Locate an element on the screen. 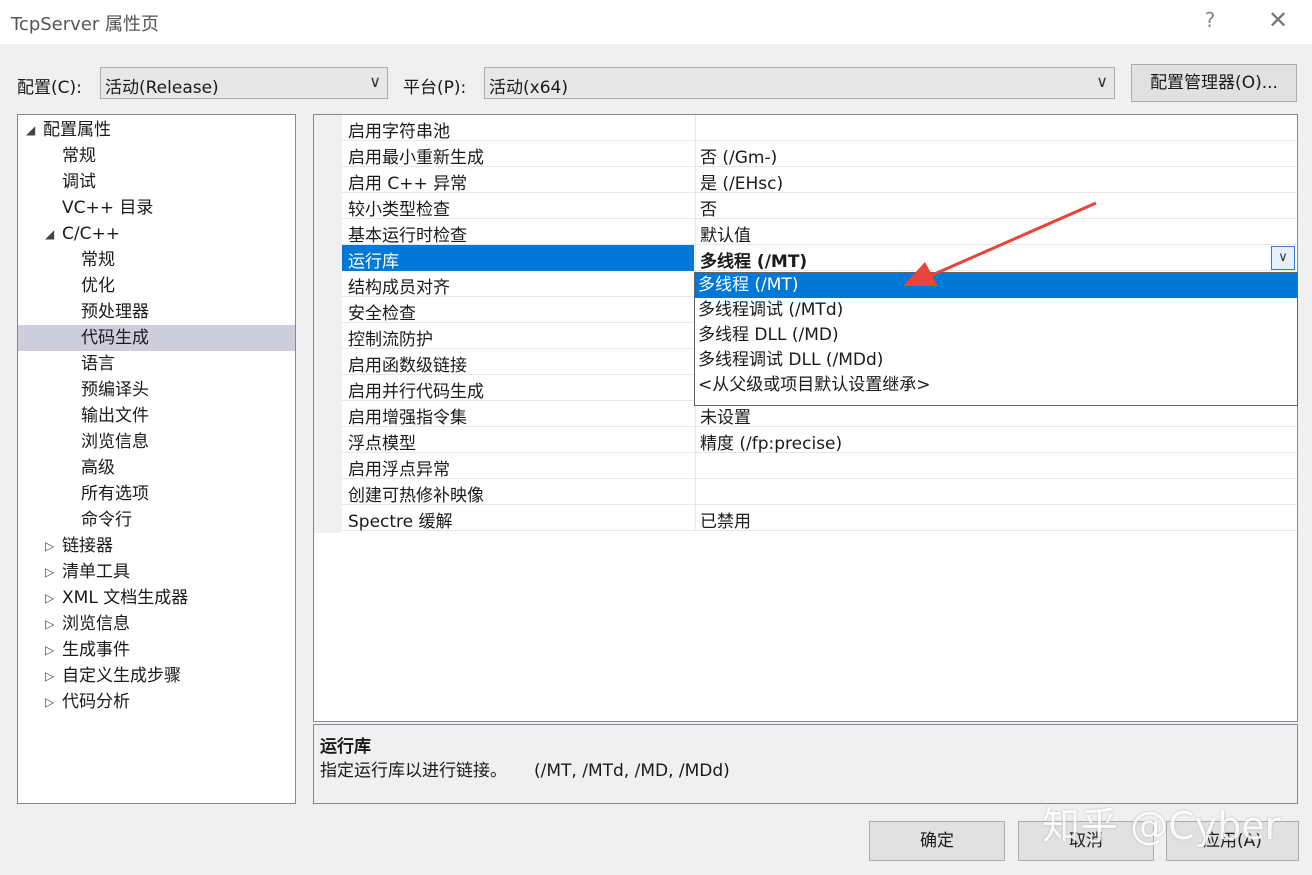  description-panel: 运行库 指定运行库以进行链接。 (/MT, /MTd, /MD, /MDd) is located at coordinates (805, 764).